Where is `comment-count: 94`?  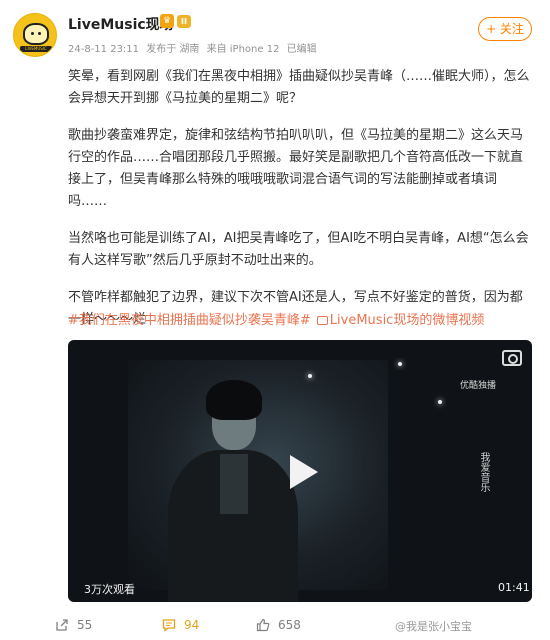 comment-count: 94 is located at coordinates (192, 625).